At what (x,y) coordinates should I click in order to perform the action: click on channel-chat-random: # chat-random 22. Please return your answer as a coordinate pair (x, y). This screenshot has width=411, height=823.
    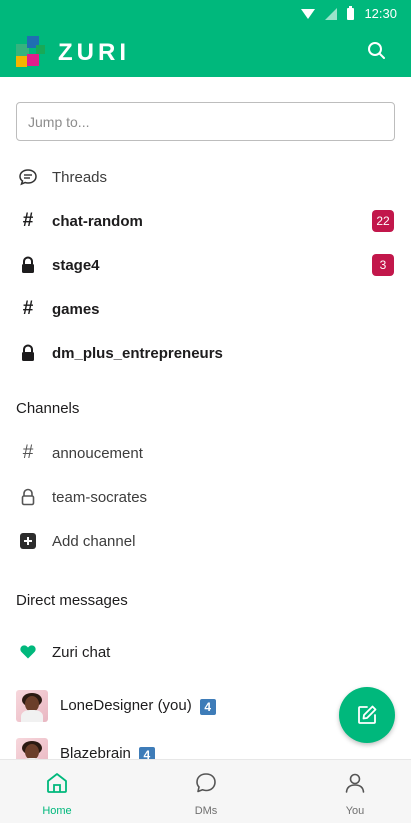
    Looking at the image, I should click on (205, 221).